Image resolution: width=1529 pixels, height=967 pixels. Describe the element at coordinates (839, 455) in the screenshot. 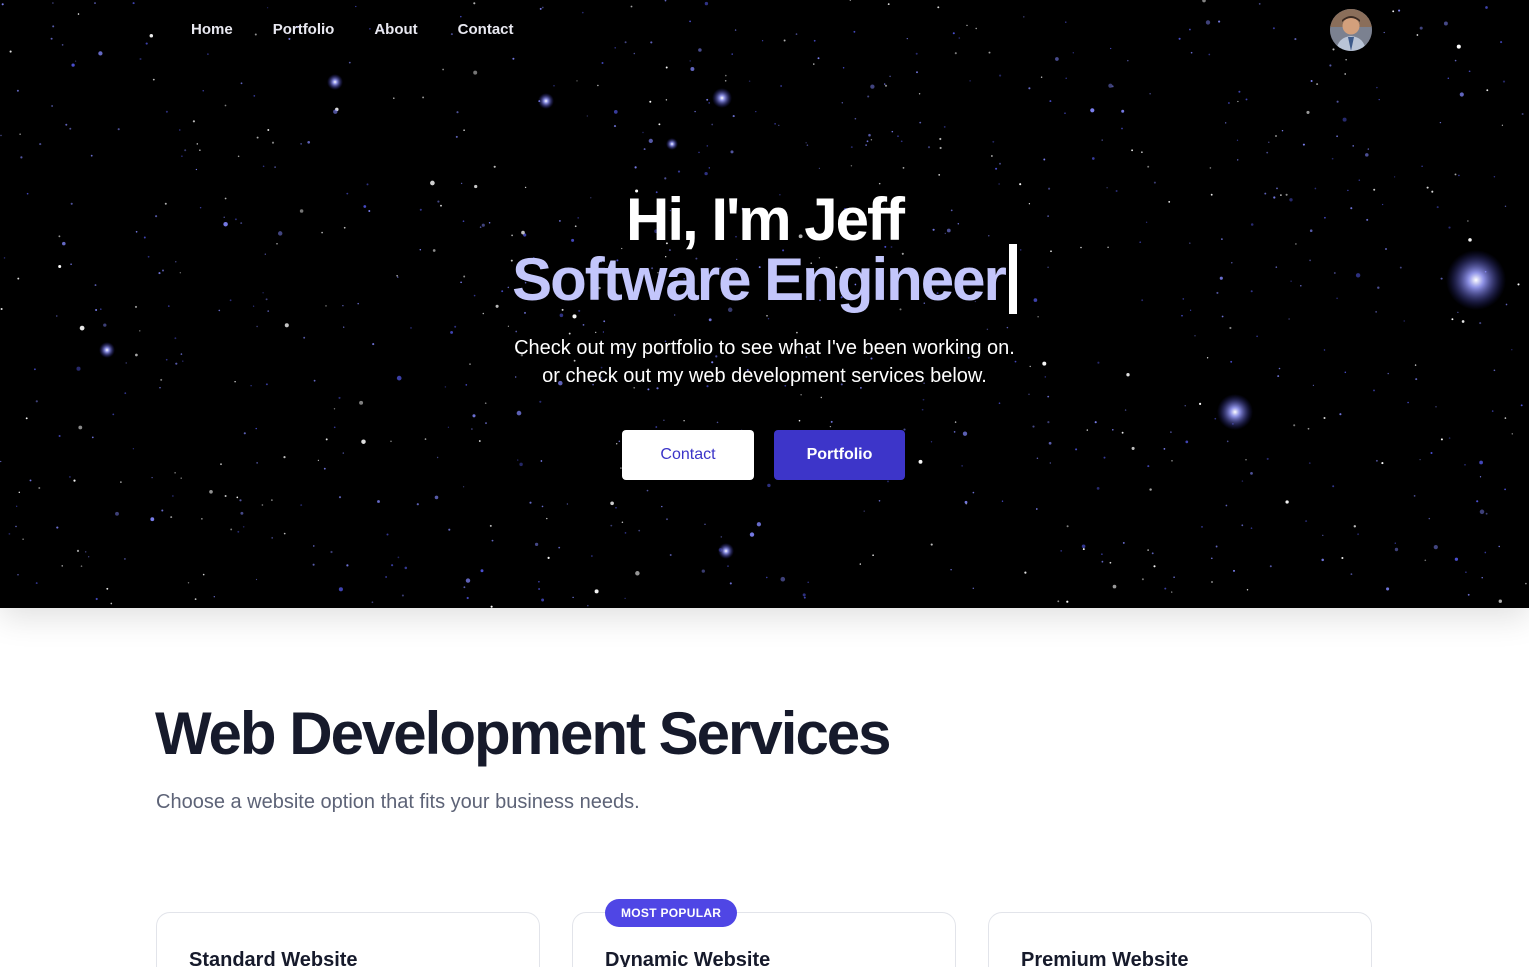

I see `portfolio-button: Portfolio` at that location.